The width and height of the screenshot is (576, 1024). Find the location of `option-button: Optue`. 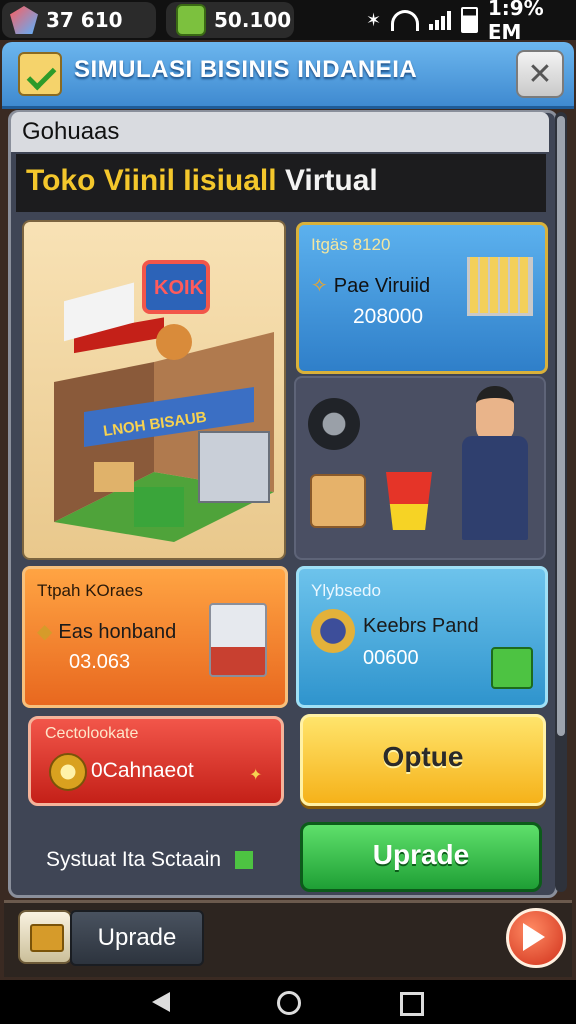

option-button: Optue is located at coordinates (423, 760).